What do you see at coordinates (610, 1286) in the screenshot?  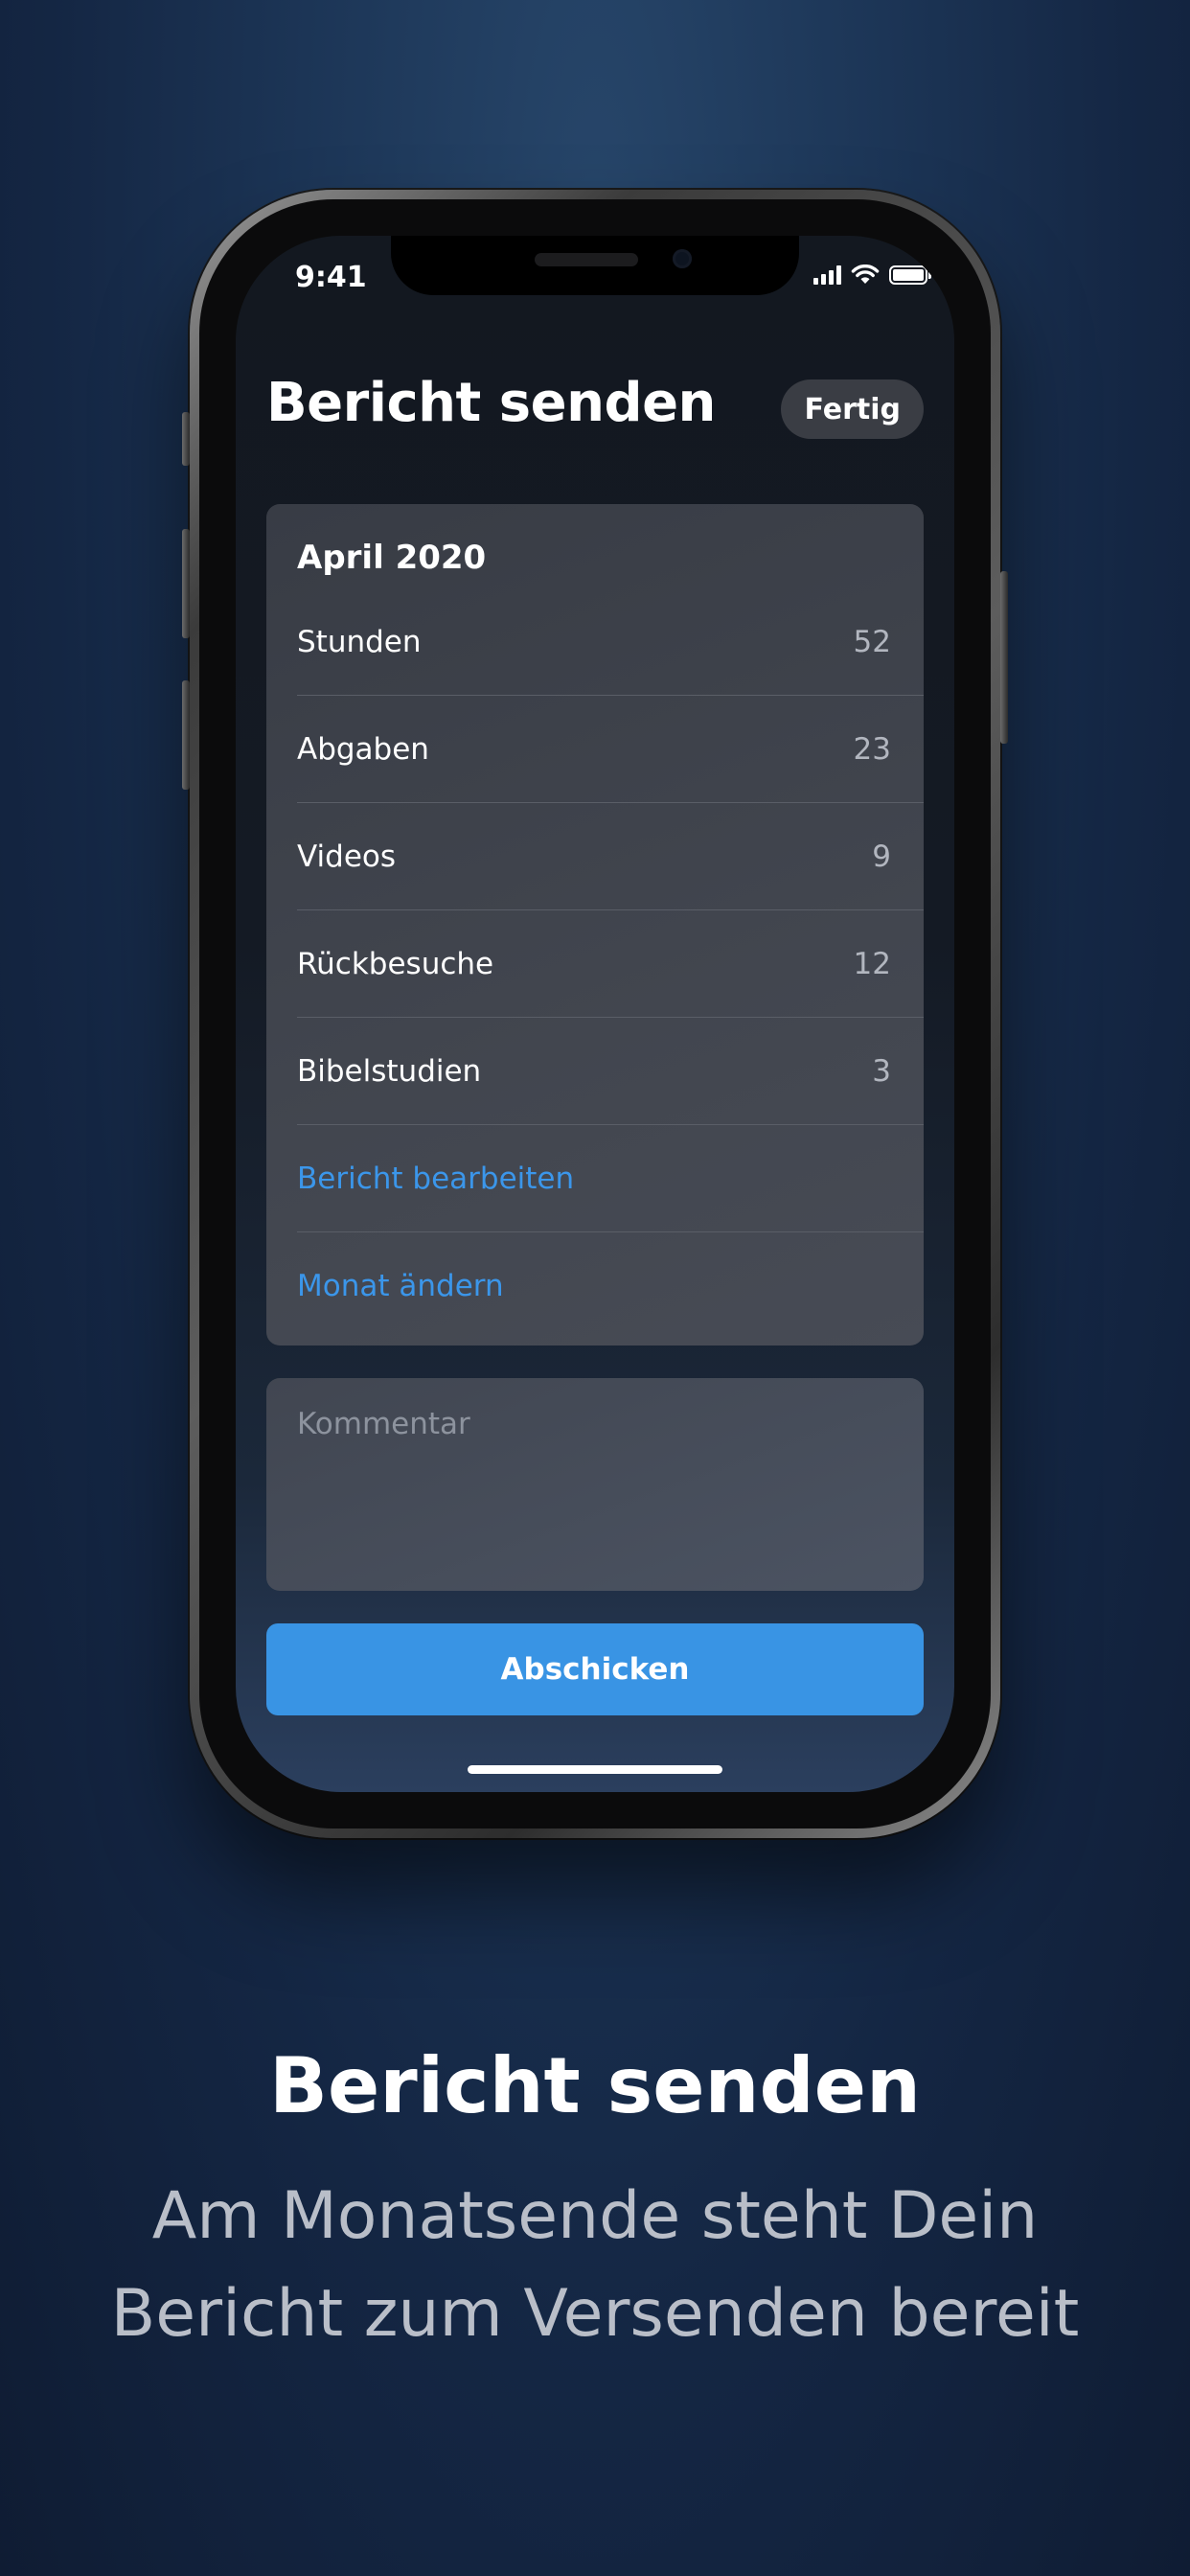 I see `change-month-row: Monat ändern` at bounding box center [610, 1286].